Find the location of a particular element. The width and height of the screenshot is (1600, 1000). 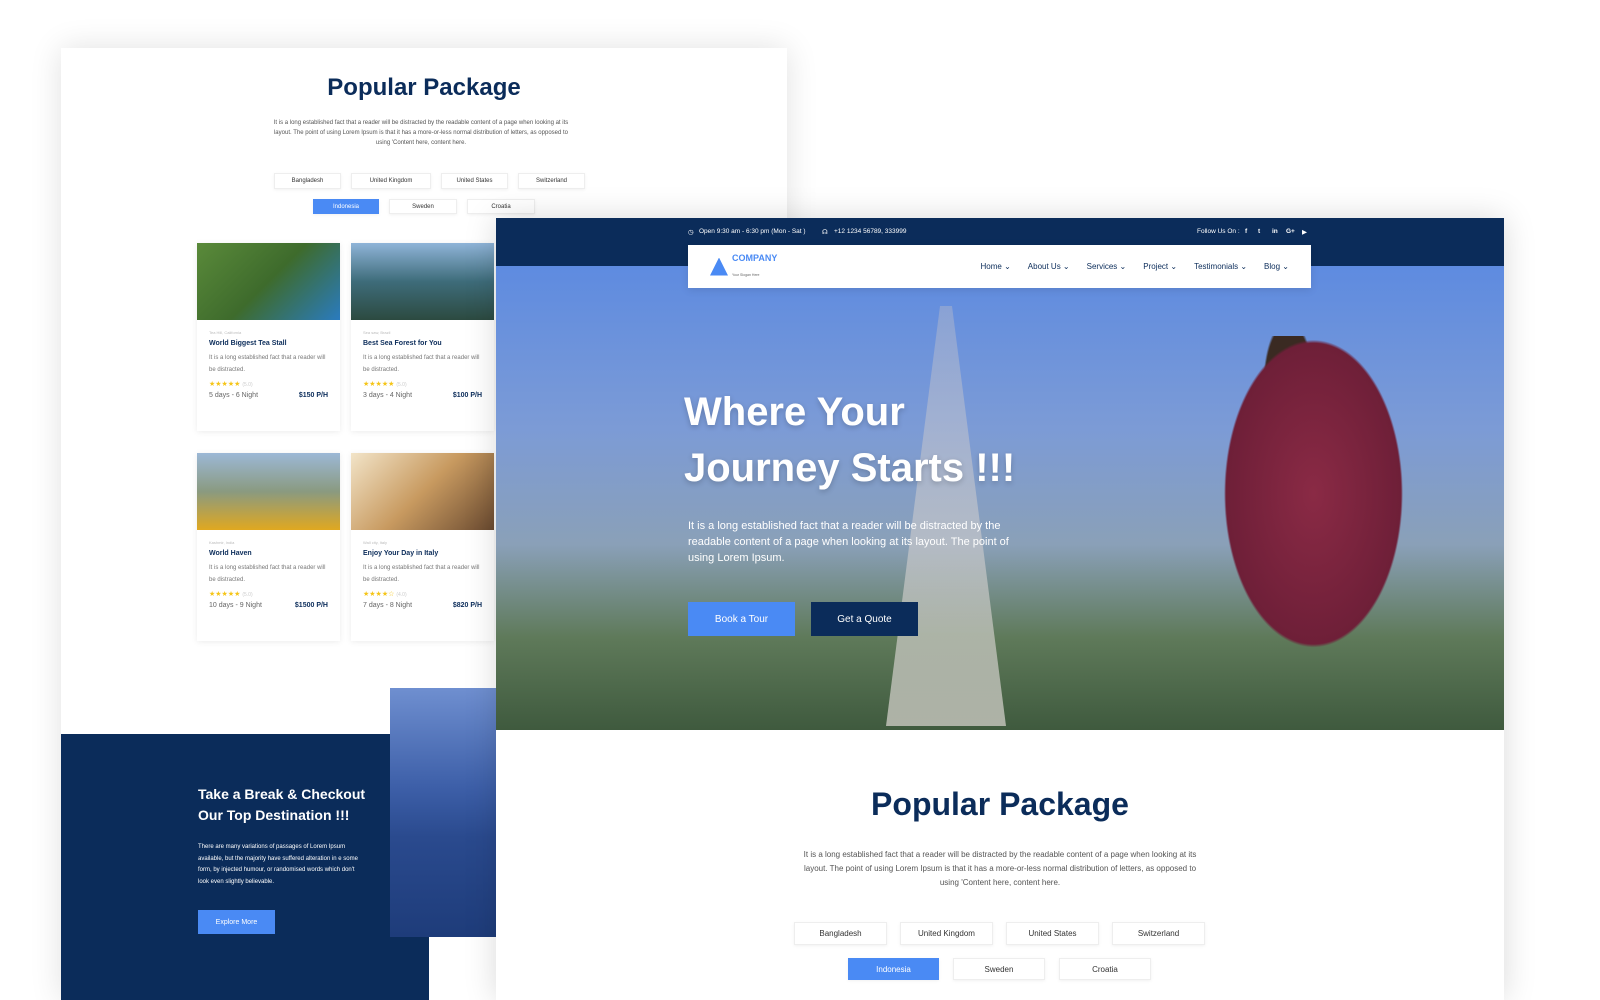

hero-title: Where Your Journey Starts !!! is located at coordinates (849, 440).